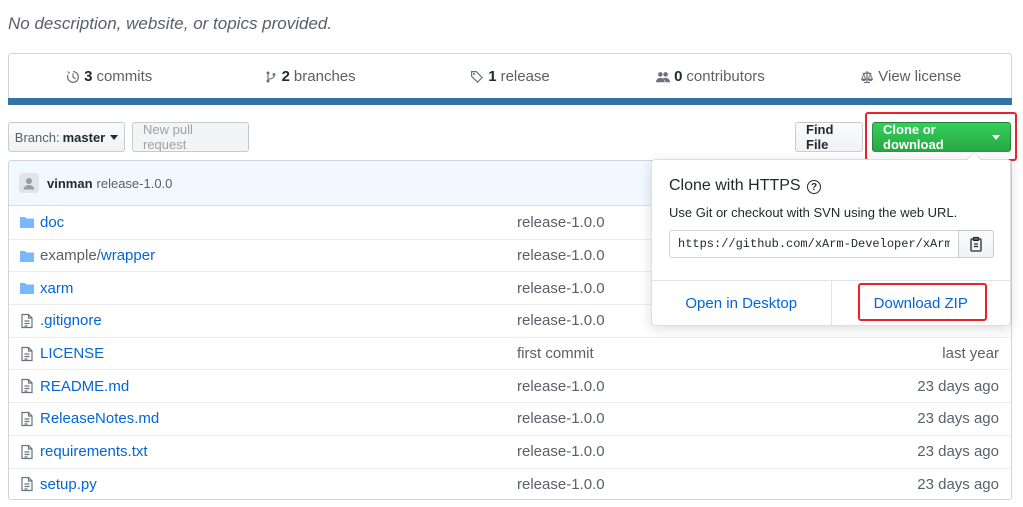 Image resolution: width=1023 pixels, height=507 pixels. I want to click on contributors-link: 0 contributors, so click(710, 76).